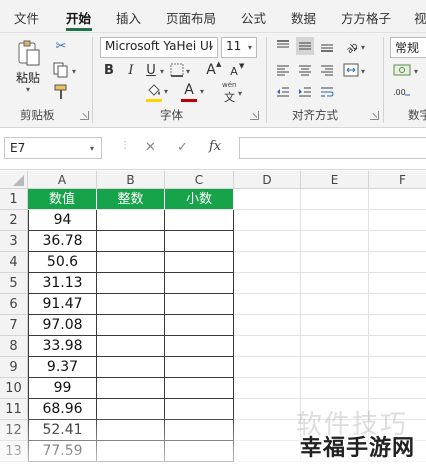 The image size is (426, 467). Describe the element at coordinates (267, 388) in the screenshot. I see `cell-d10` at that location.